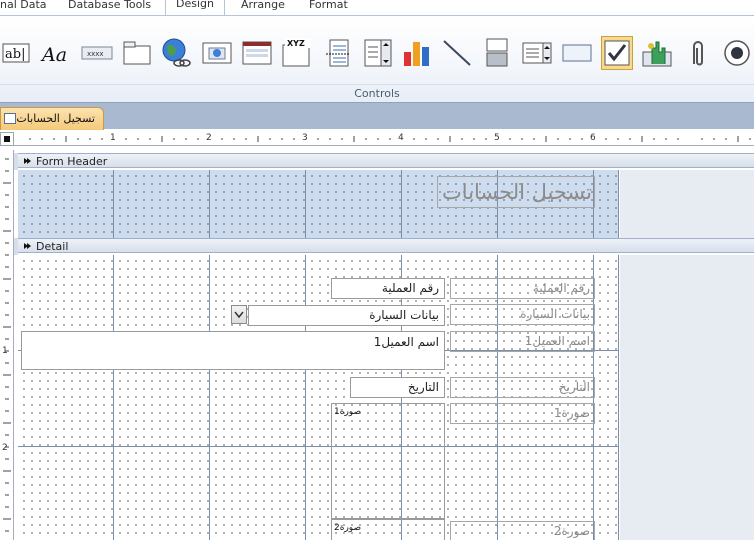 Image resolution: width=754 pixels, height=540 pixels. What do you see at coordinates (346, 315) in the screenshot?
I see `car-data-combobox: بيانات السيارة` at bounding box center [346, 315].